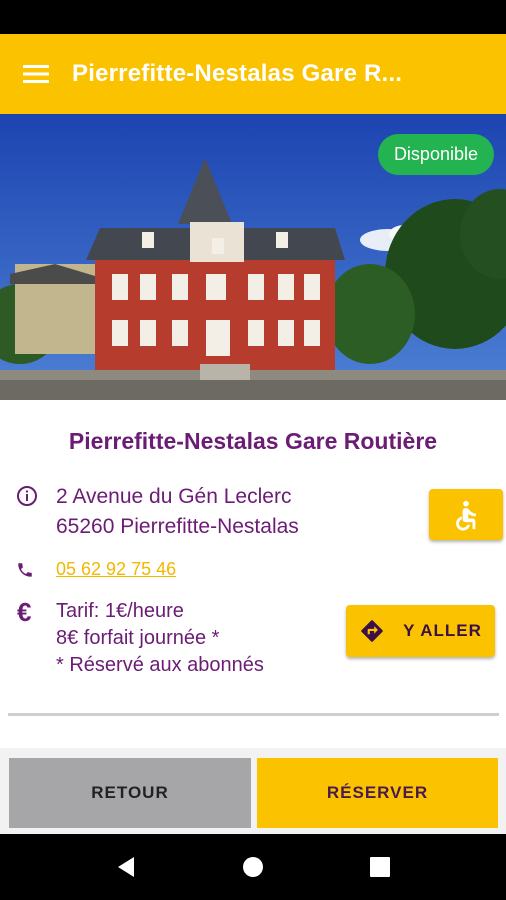  Describe the element at coordinates (174, 496) in the screenshot. I see `address-line-1: 2 Avenue du Gén Leclerc` at that location.